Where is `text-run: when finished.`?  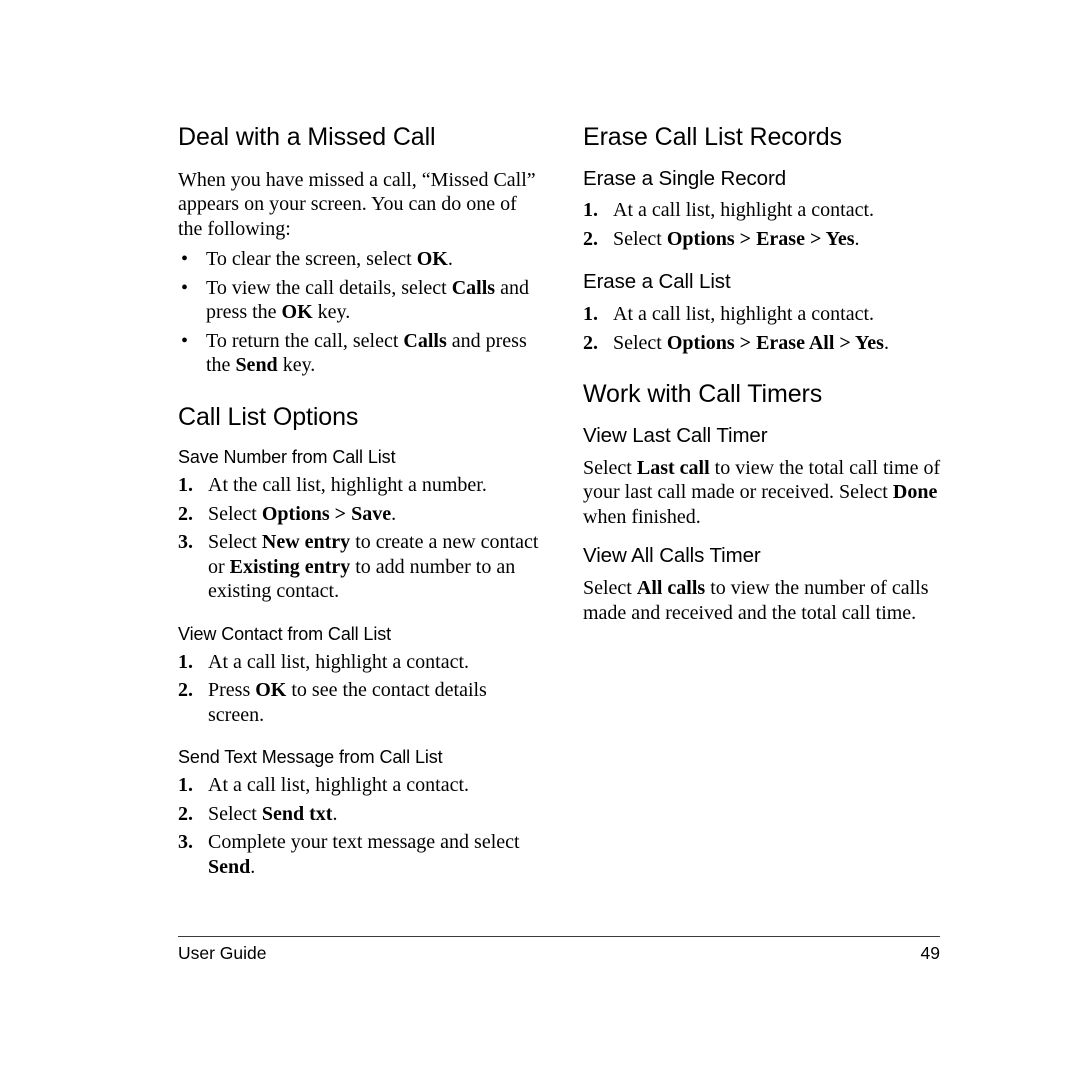 text-run: when finished. is located at coordinates (642, 516).